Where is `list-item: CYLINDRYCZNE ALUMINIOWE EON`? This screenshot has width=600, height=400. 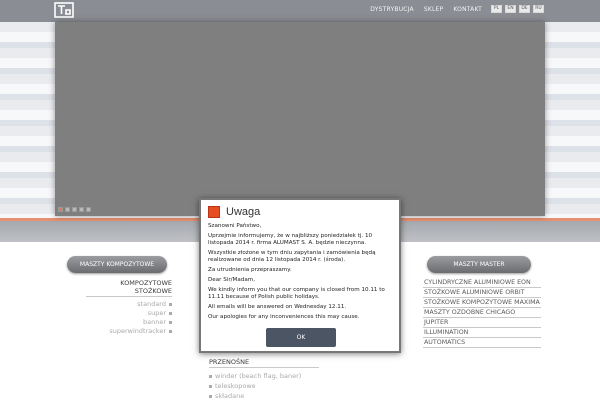
list-item: CYLINDRYCZNE ALUMINIOWE EON is located at coordinates (482, 283).